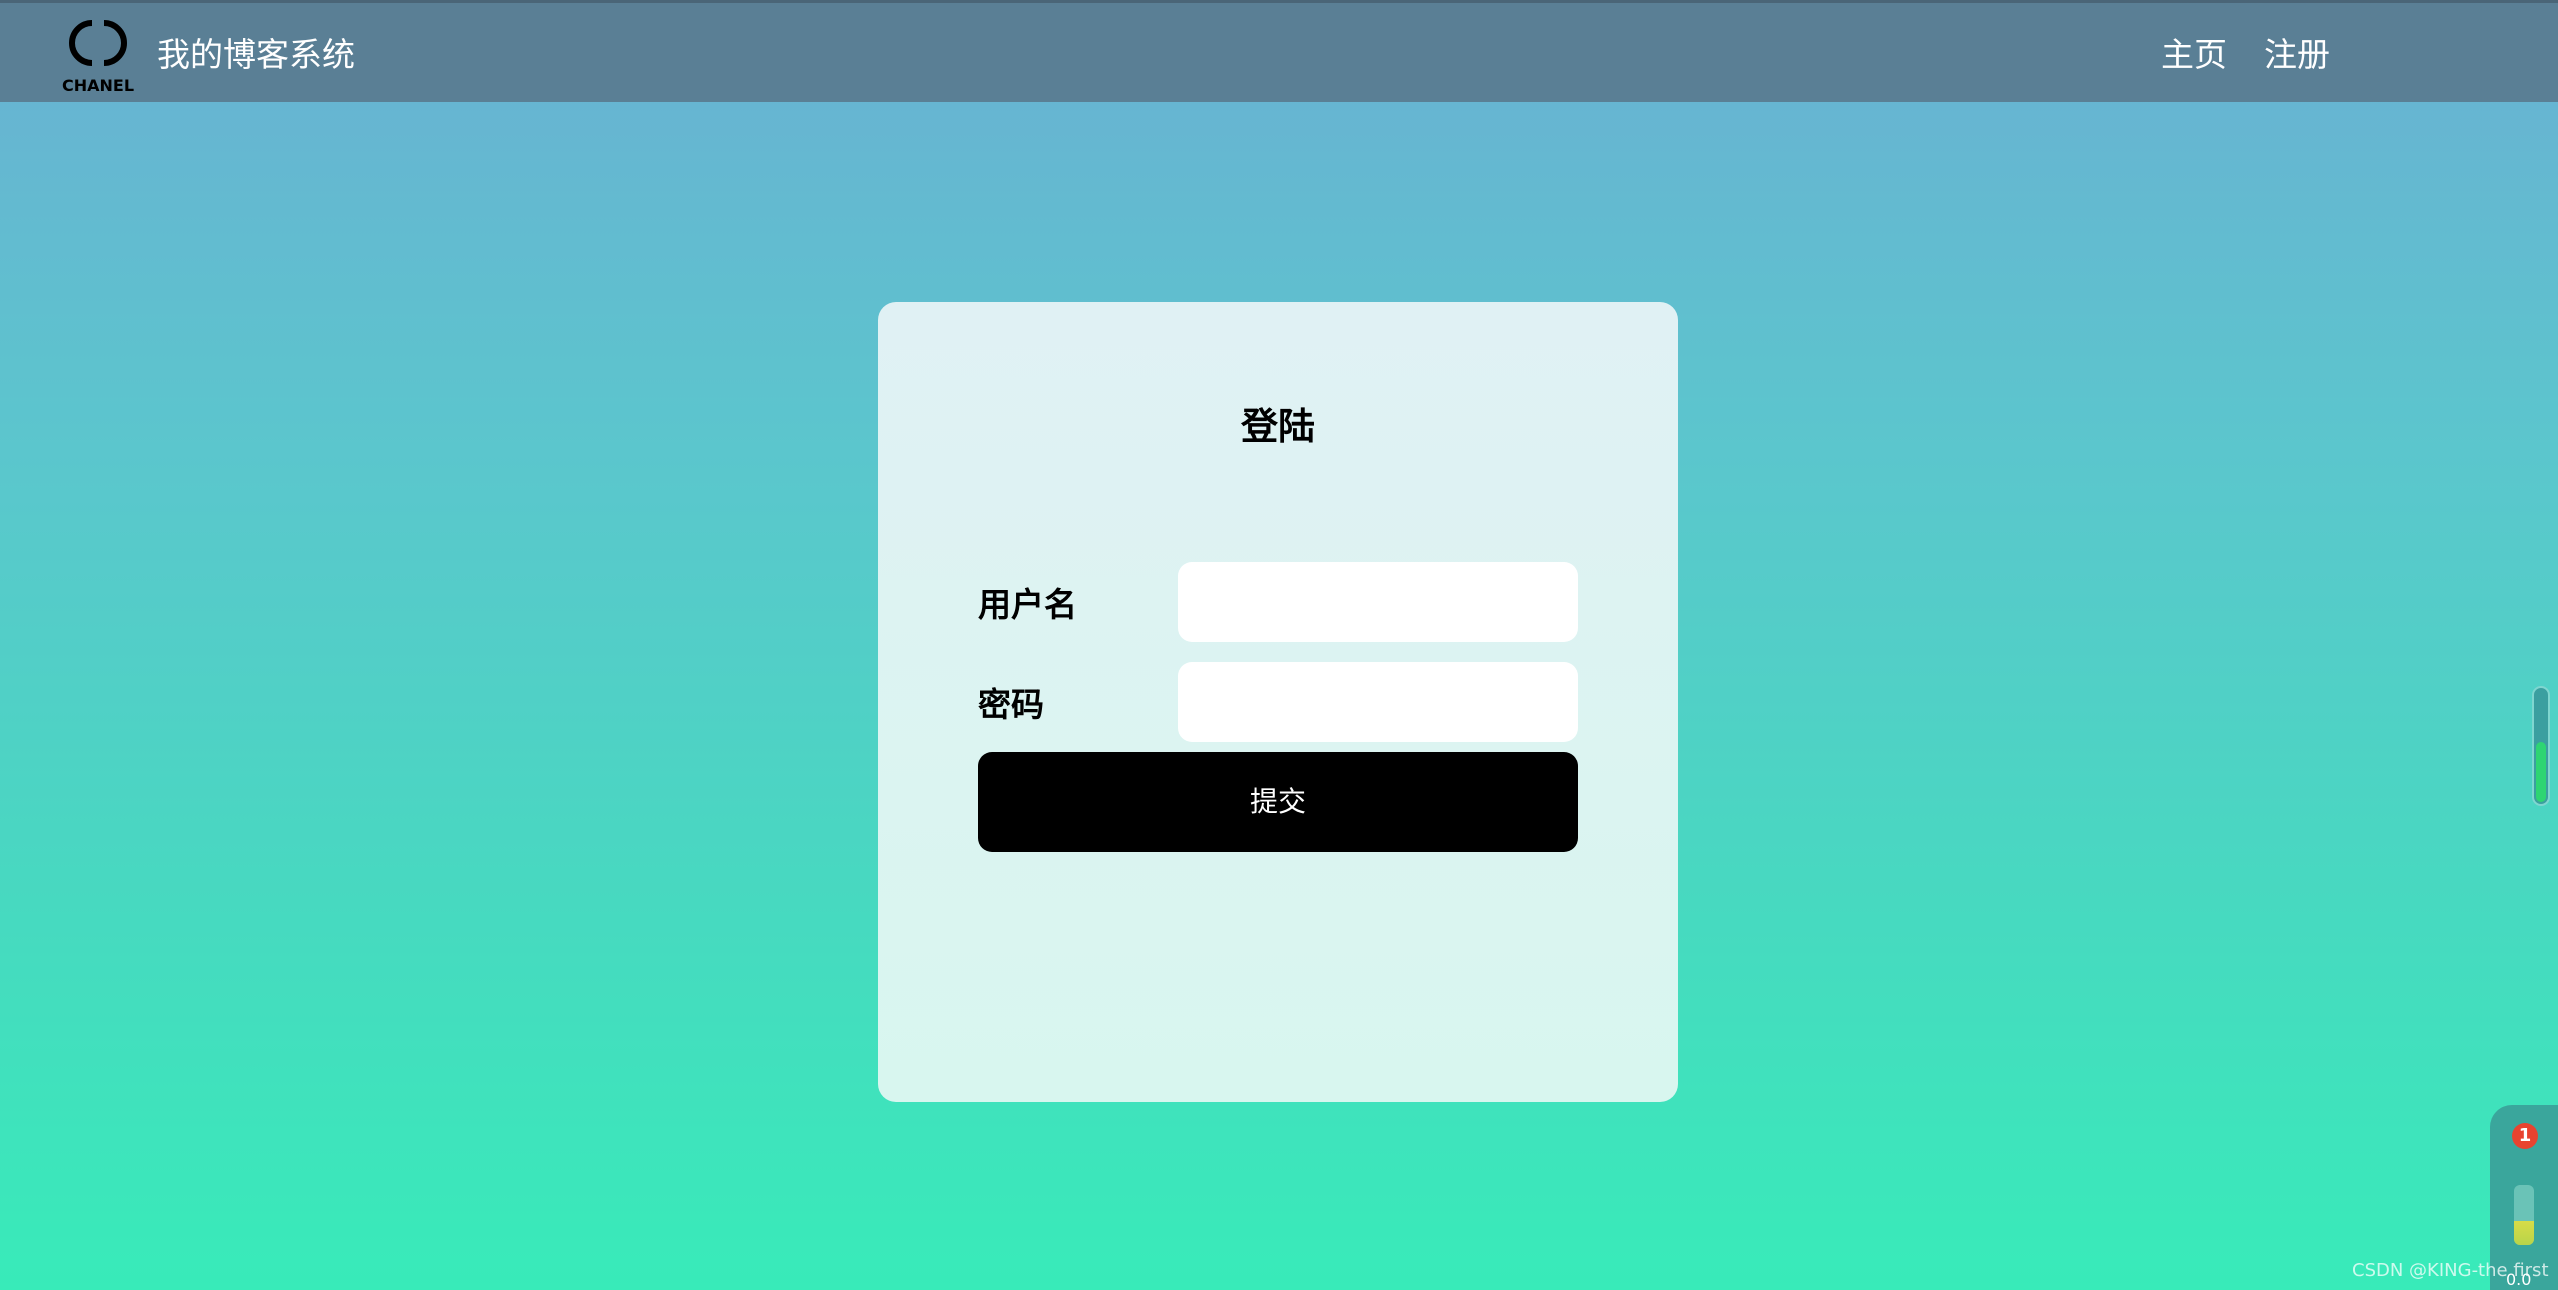 The height and width of the screenshot is (1290, 2558). Describe the element at coordinates (2525, 1136) in the screenshot. I see `notification-badge-icon: 1` at that location.